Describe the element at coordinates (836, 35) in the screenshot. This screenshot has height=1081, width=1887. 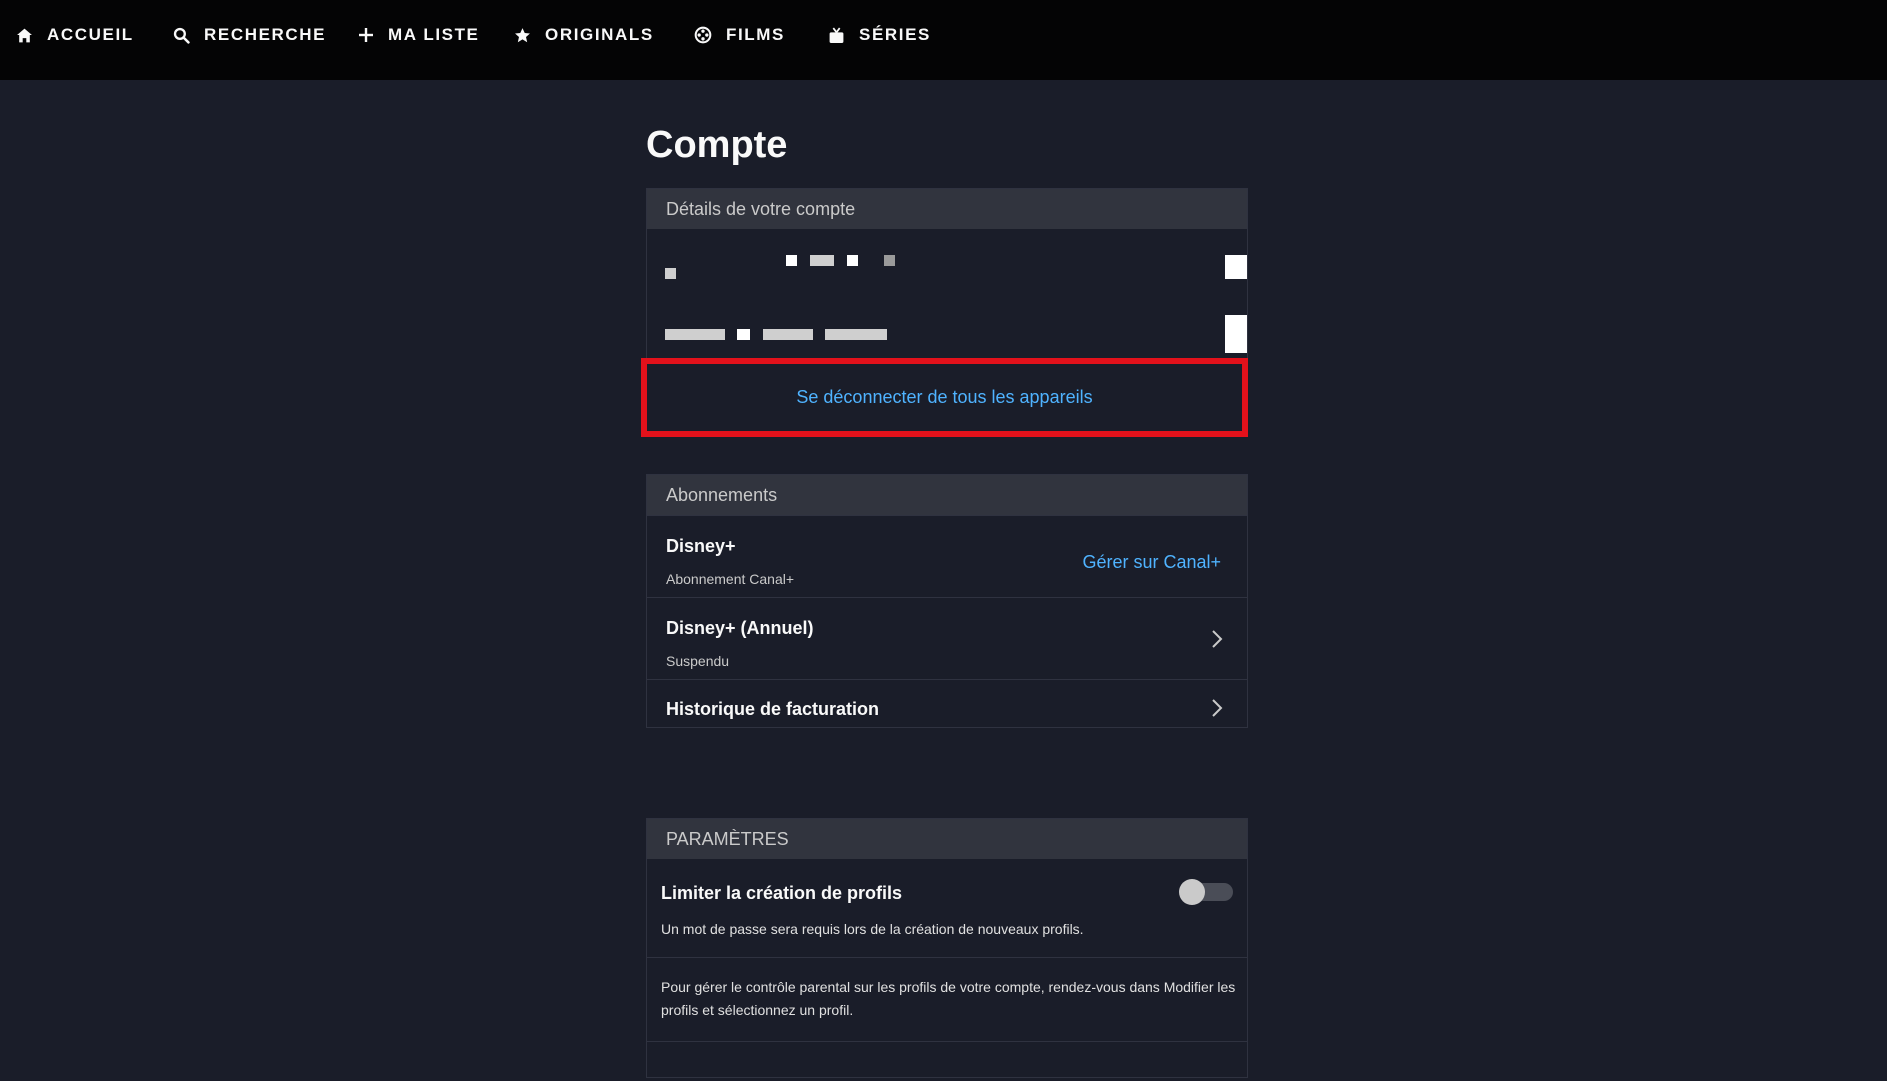
I see `tv-icon` at that location.